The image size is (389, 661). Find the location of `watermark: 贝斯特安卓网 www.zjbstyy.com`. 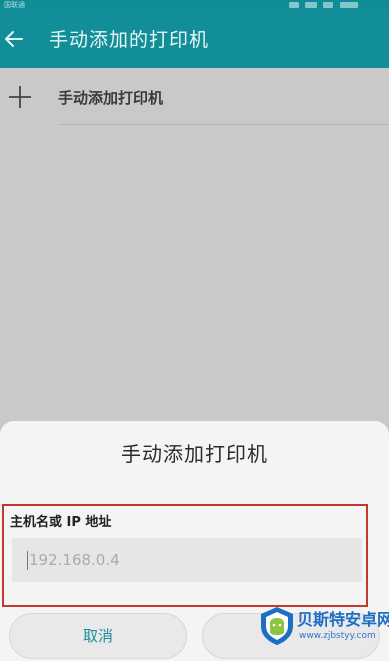

watermark: 贝斯特安卓网 www.zjbstyy.com is located at coordinates (324, 628).